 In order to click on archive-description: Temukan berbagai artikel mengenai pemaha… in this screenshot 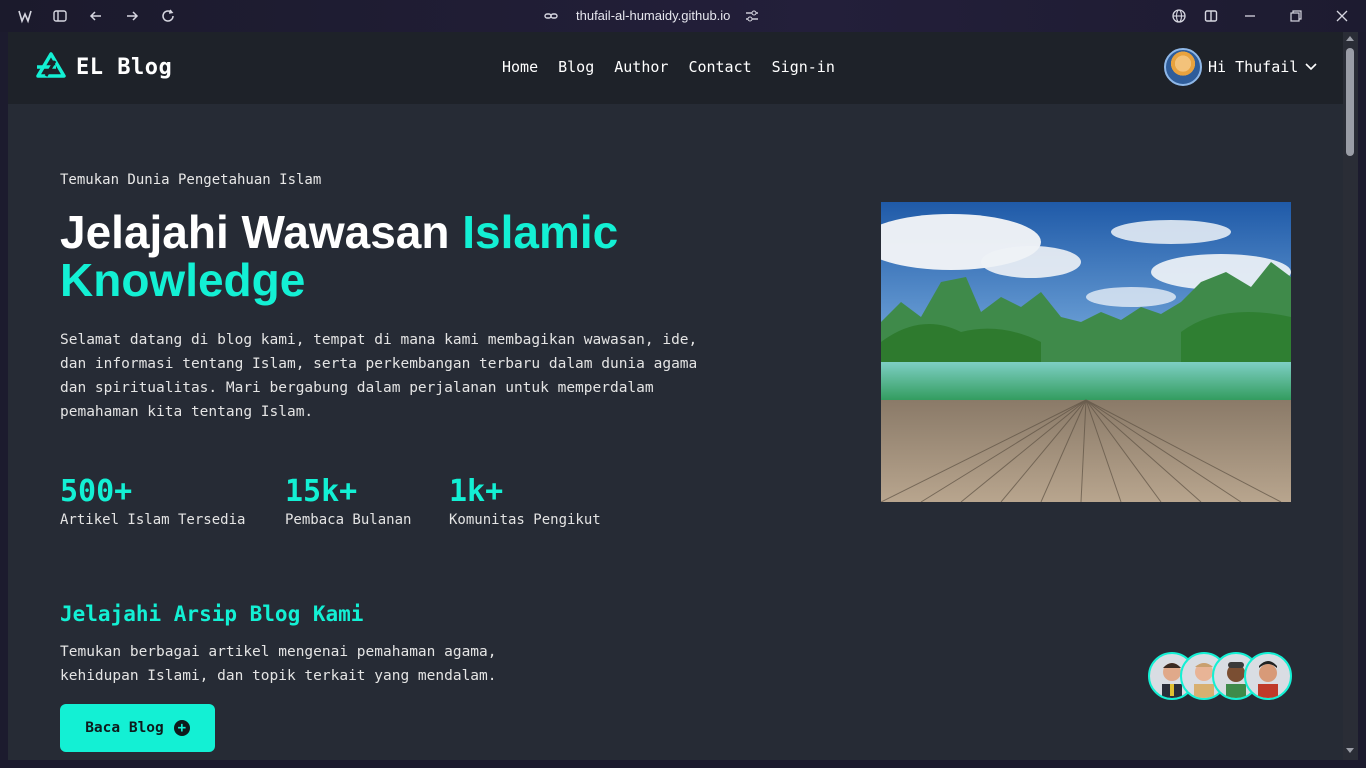, I will do `click(278, 664)`.